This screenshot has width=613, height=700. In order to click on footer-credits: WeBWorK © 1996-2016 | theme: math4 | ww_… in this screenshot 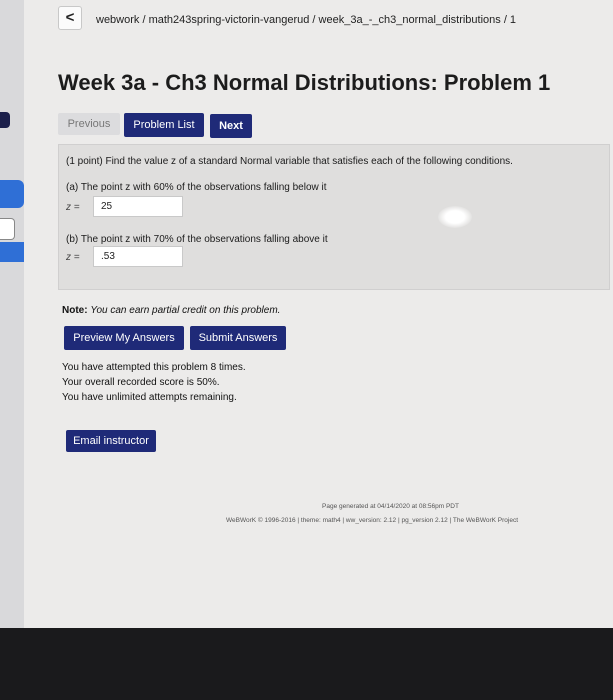, I will do `click(372, 520)`.